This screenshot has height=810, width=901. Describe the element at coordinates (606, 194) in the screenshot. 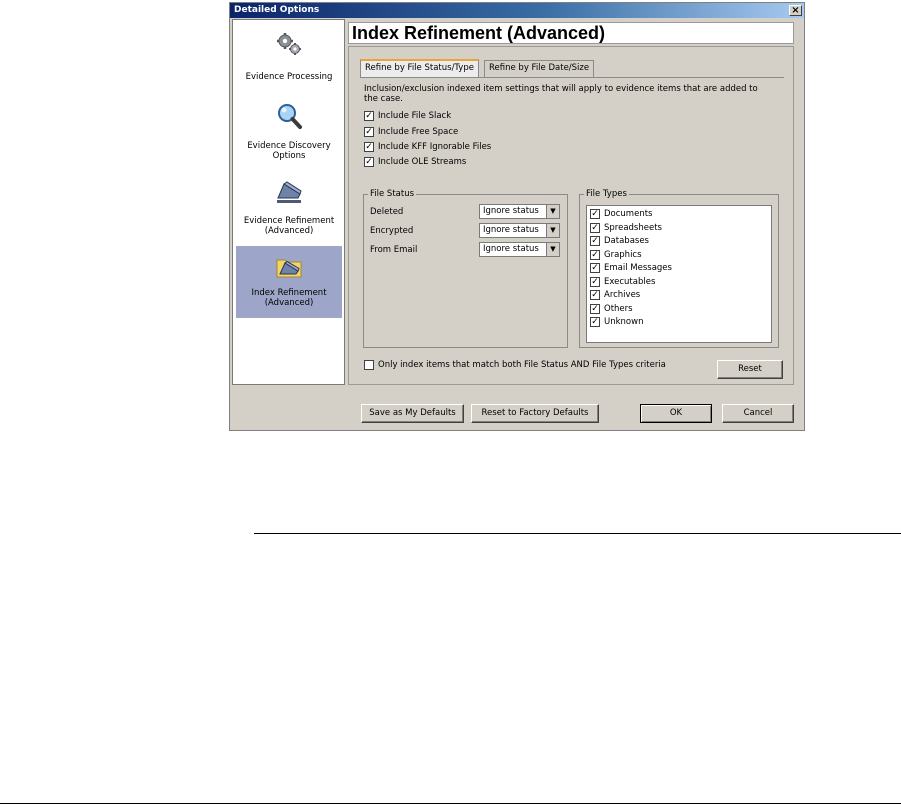

I see `group-title: File Types` at that location.